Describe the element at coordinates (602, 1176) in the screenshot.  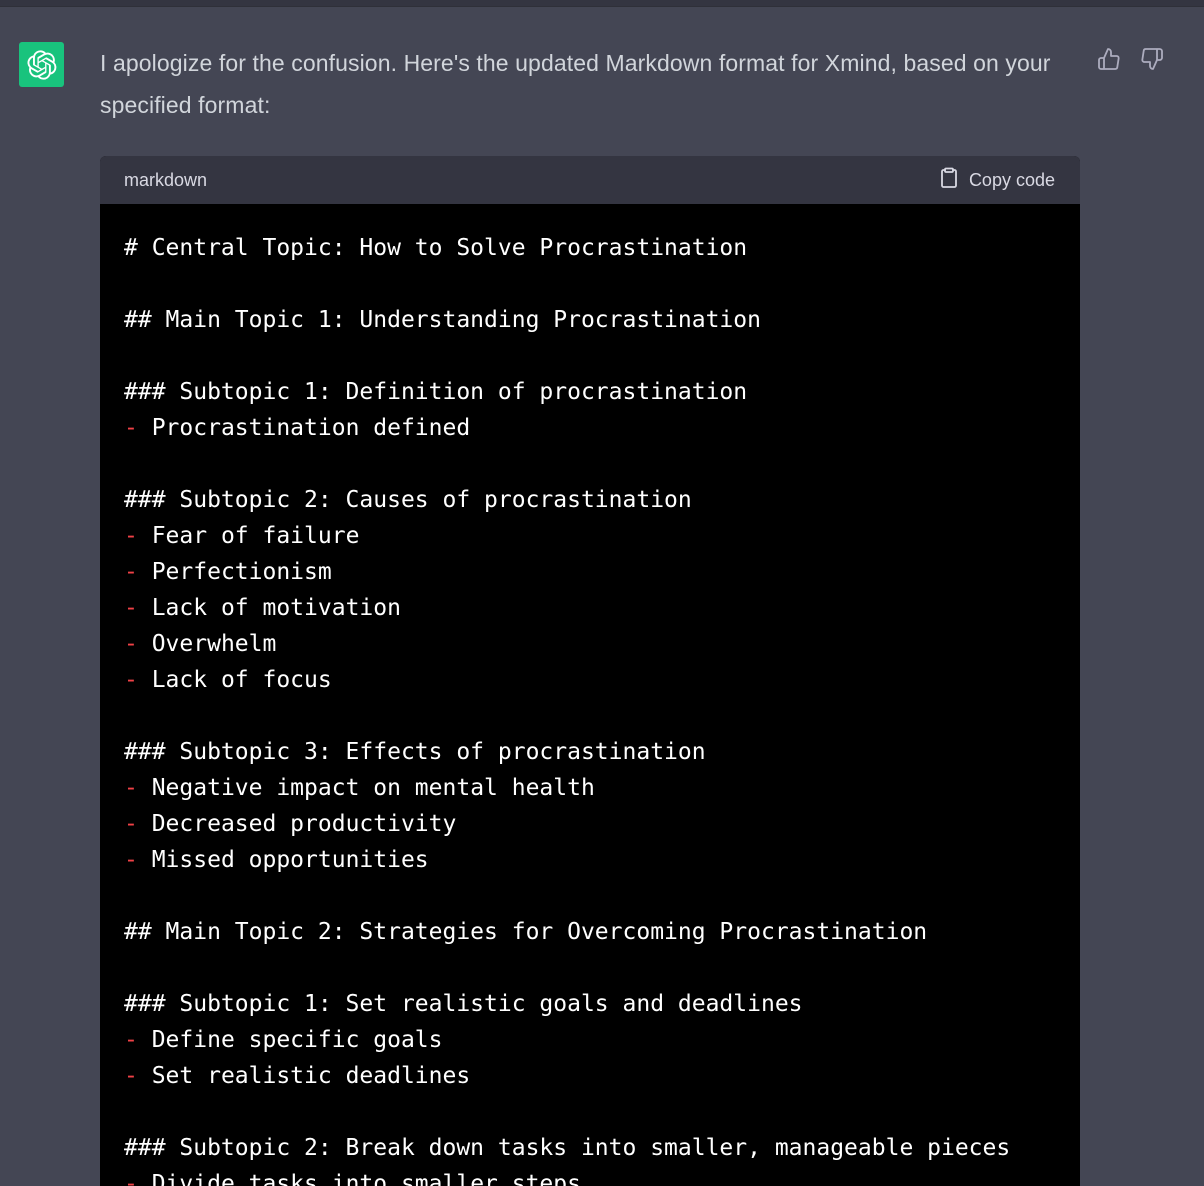
I see `code-line: - Divide tasks into smaller steps` at that location.